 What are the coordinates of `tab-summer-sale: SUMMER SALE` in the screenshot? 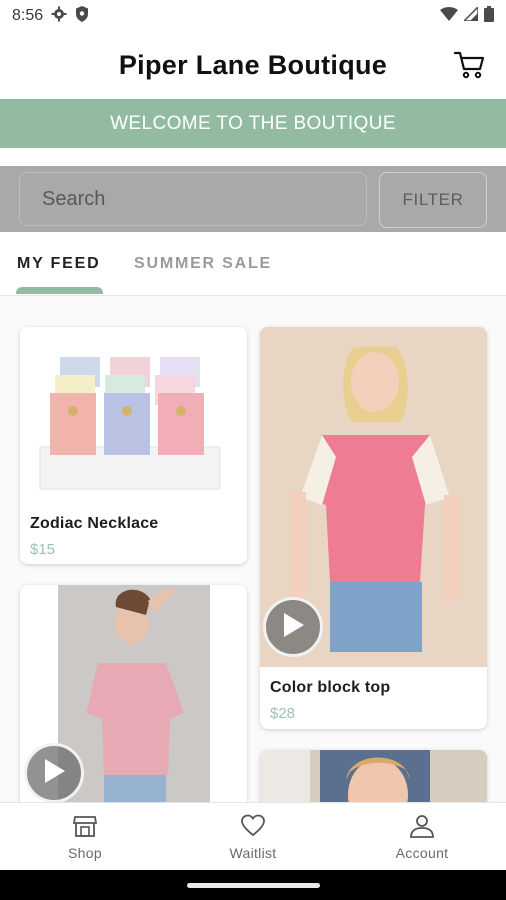 It's located at (203, 264).